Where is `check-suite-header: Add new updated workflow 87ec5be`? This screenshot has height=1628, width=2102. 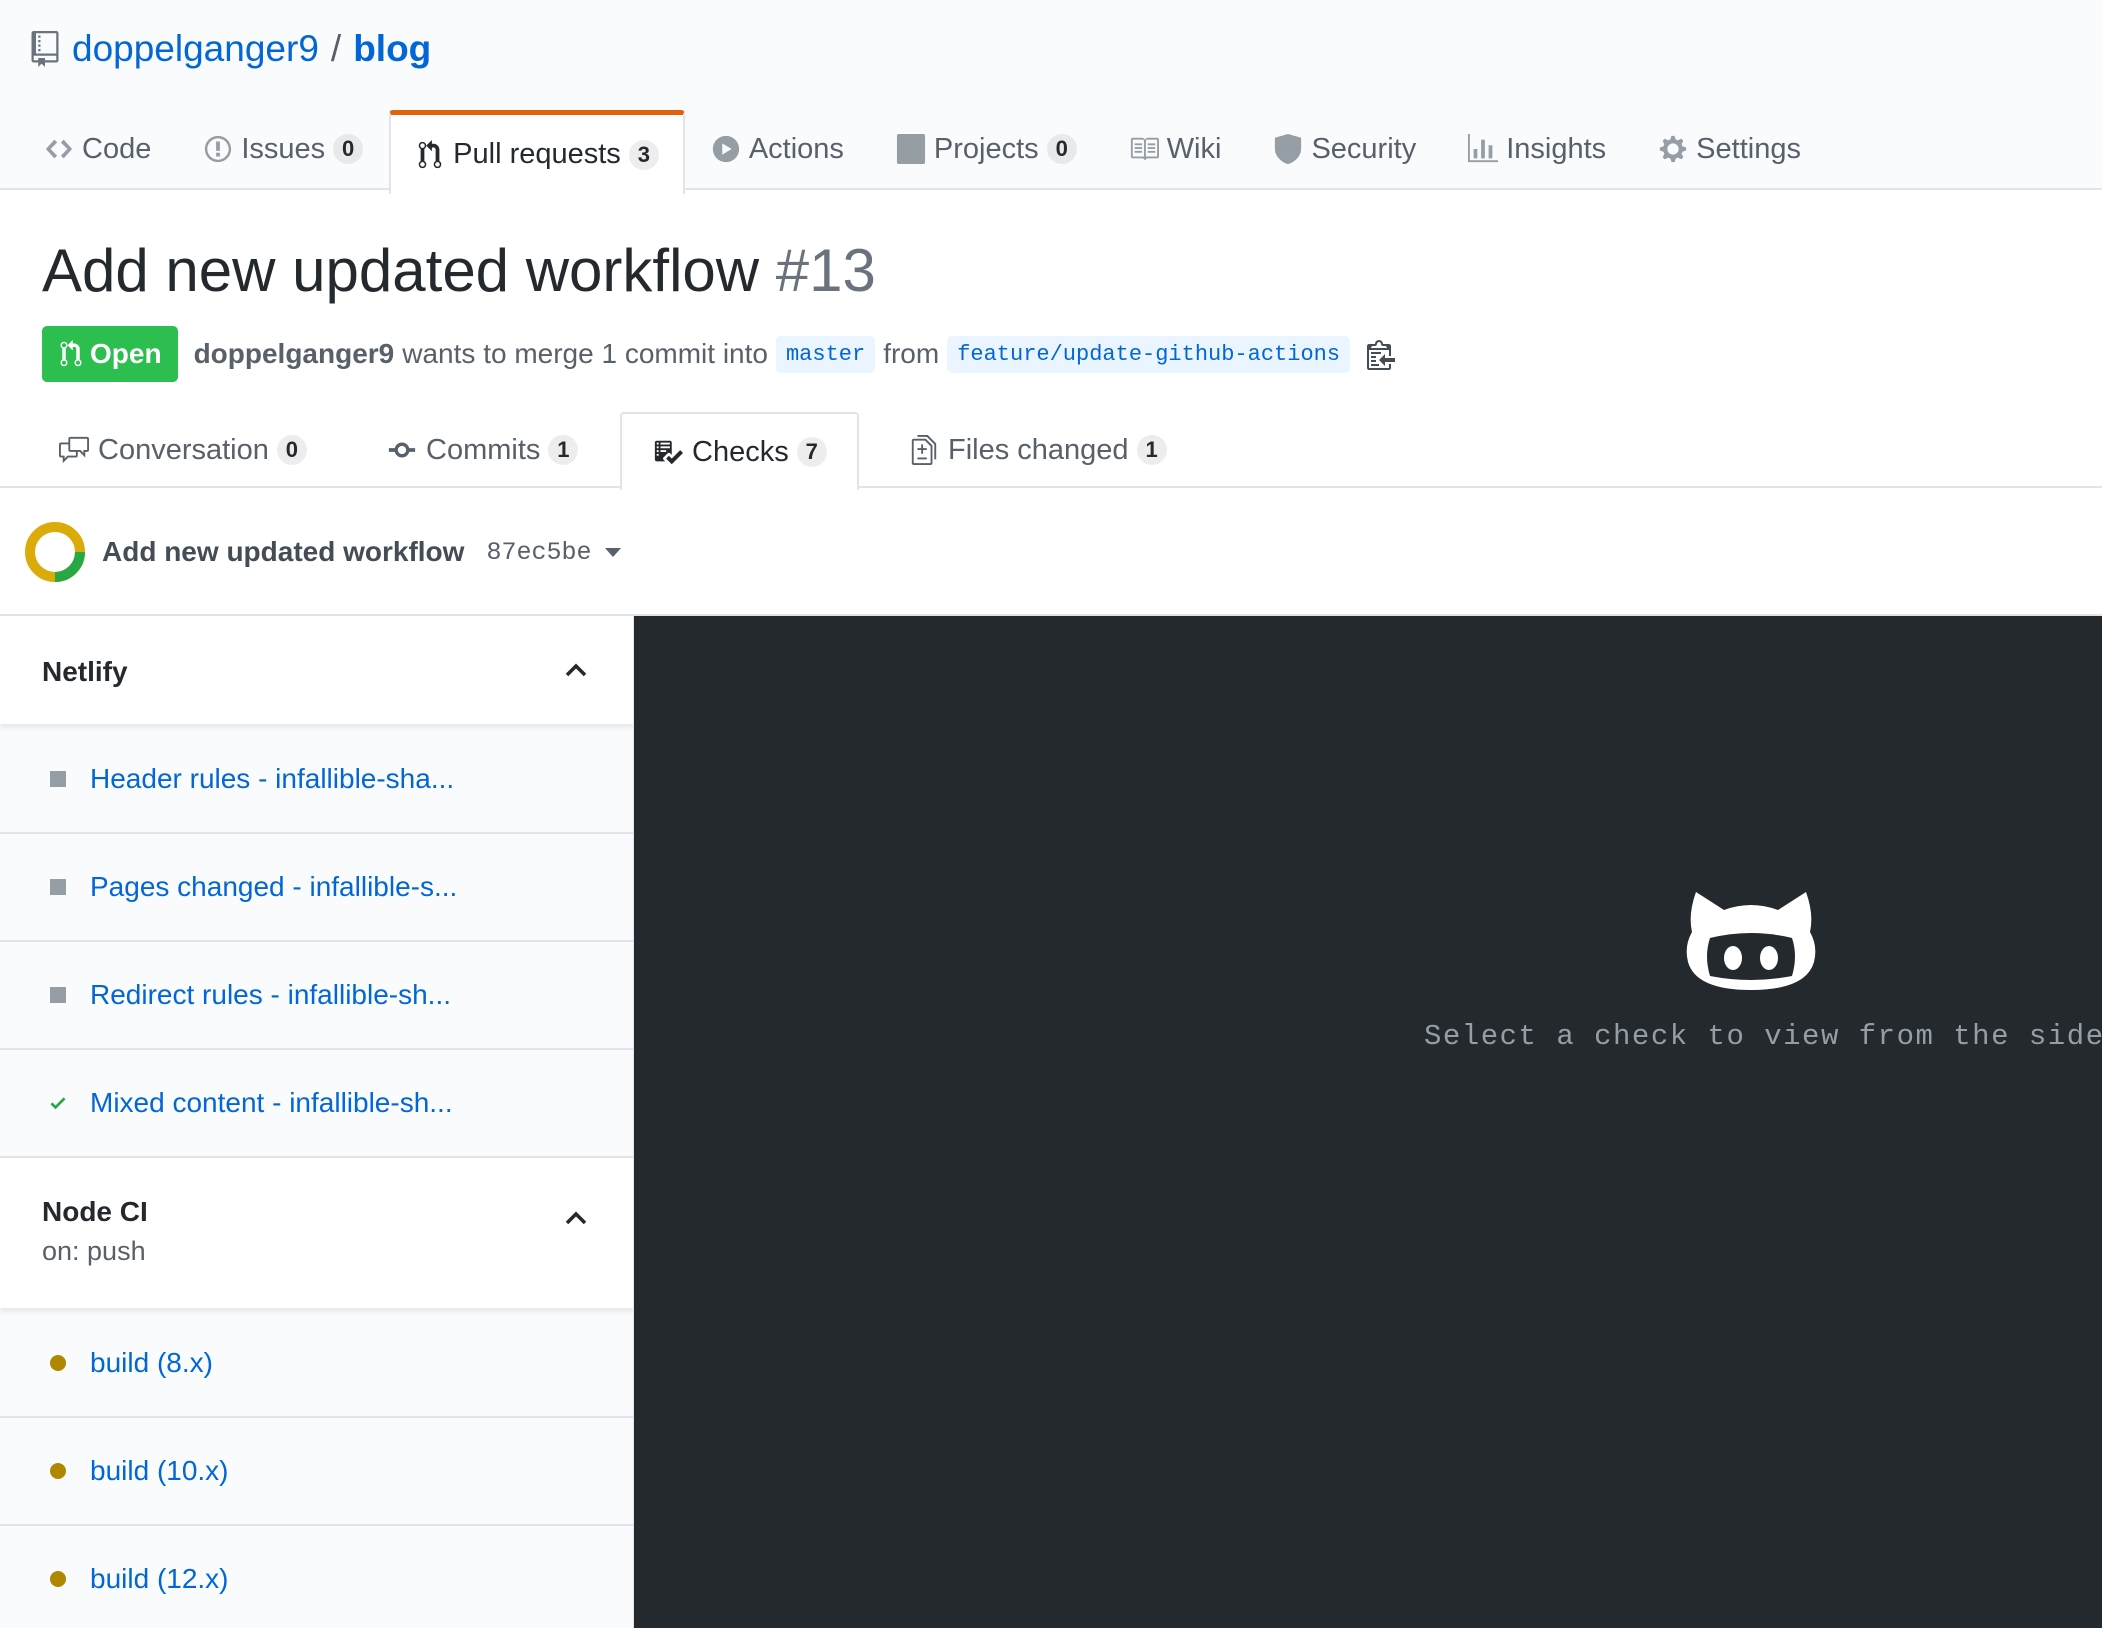 check-suite-header: Add new updated workflow 87ec5be is located at coordinates (1051, 553).